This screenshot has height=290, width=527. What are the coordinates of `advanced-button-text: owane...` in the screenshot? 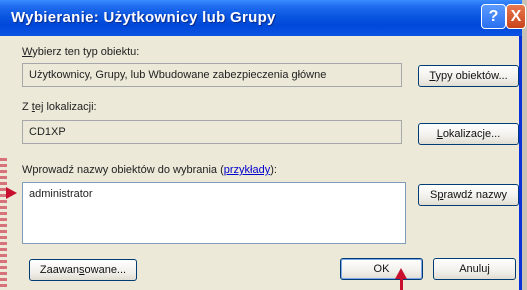 It's located at (105, 270).